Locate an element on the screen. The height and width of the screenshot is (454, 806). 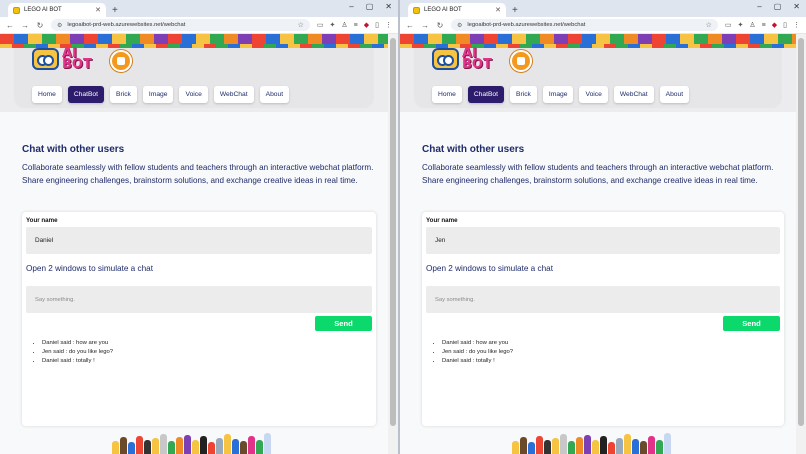
lego-robot-icon is located at coordinates (521, 61).